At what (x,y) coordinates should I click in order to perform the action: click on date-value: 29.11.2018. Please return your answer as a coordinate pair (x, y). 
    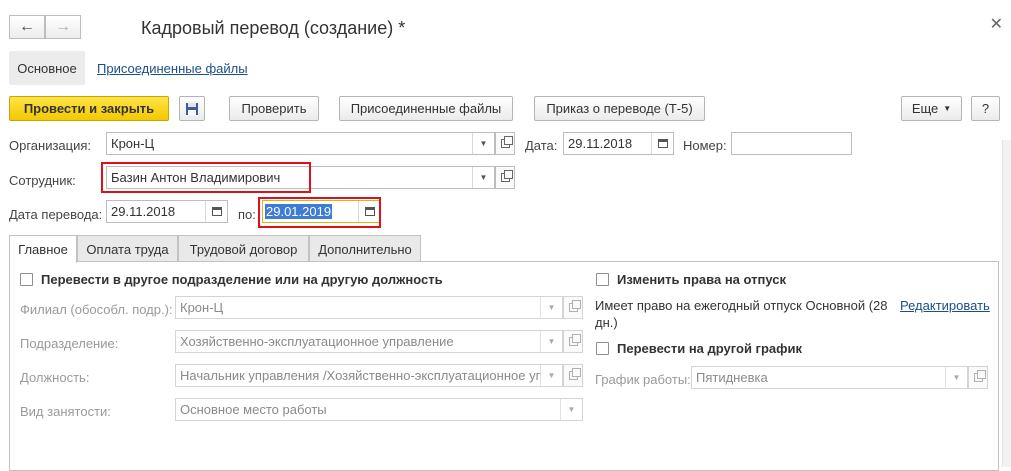
    Looking at the image, I should click on (600, 143).